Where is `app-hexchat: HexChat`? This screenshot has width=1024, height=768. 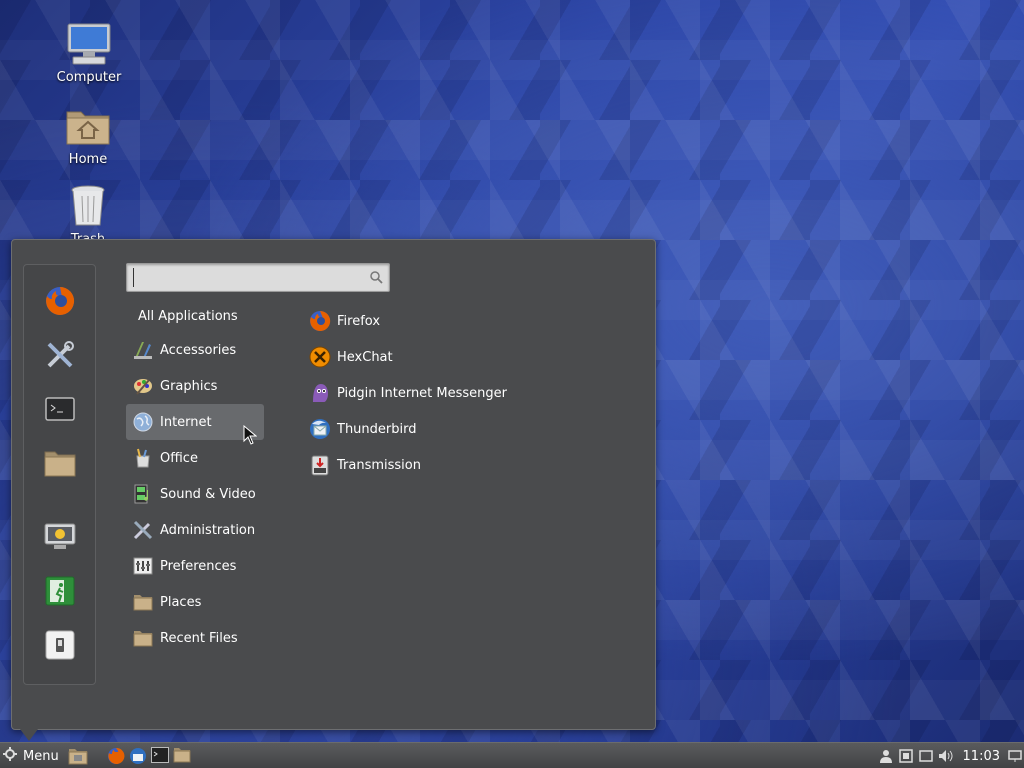 app-hexchat: HexChat is located at coordinates (459, 357).